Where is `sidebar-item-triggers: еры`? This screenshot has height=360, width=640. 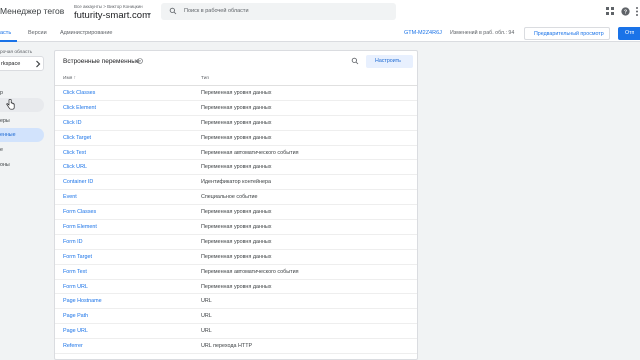 sidebar-item-triggers: еры is located at coordinates (22, 121).